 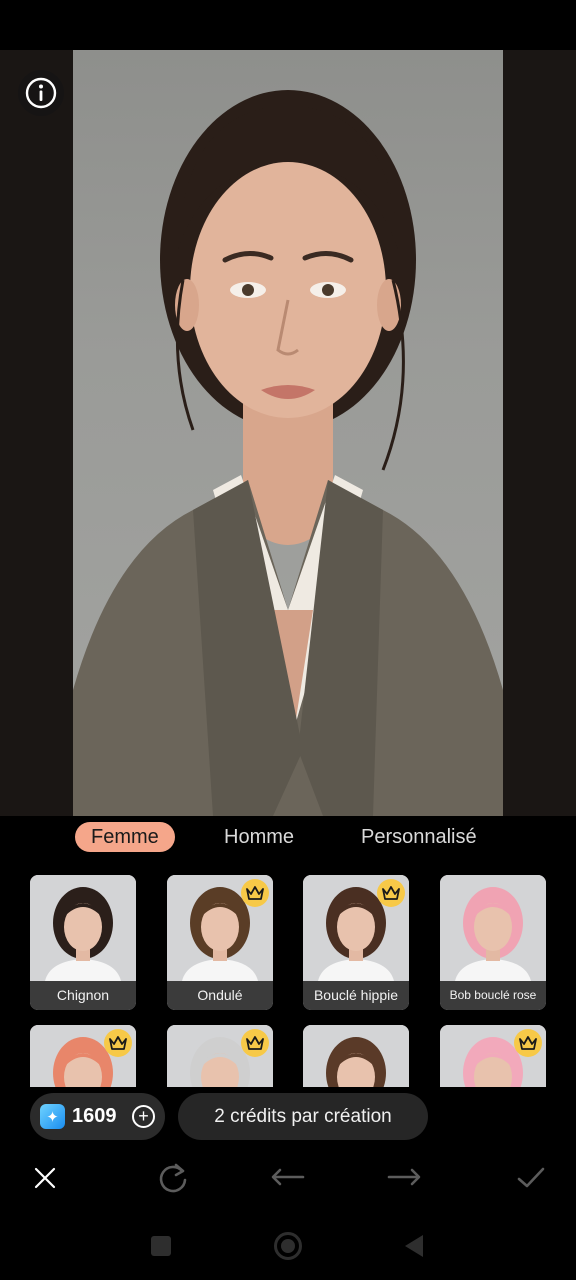 I want to click on reset-button, so click(x=173, y=1178).